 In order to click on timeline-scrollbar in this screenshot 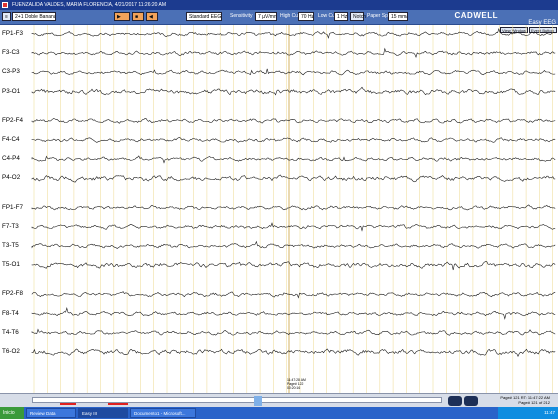, I will do `click(237, 400)`.